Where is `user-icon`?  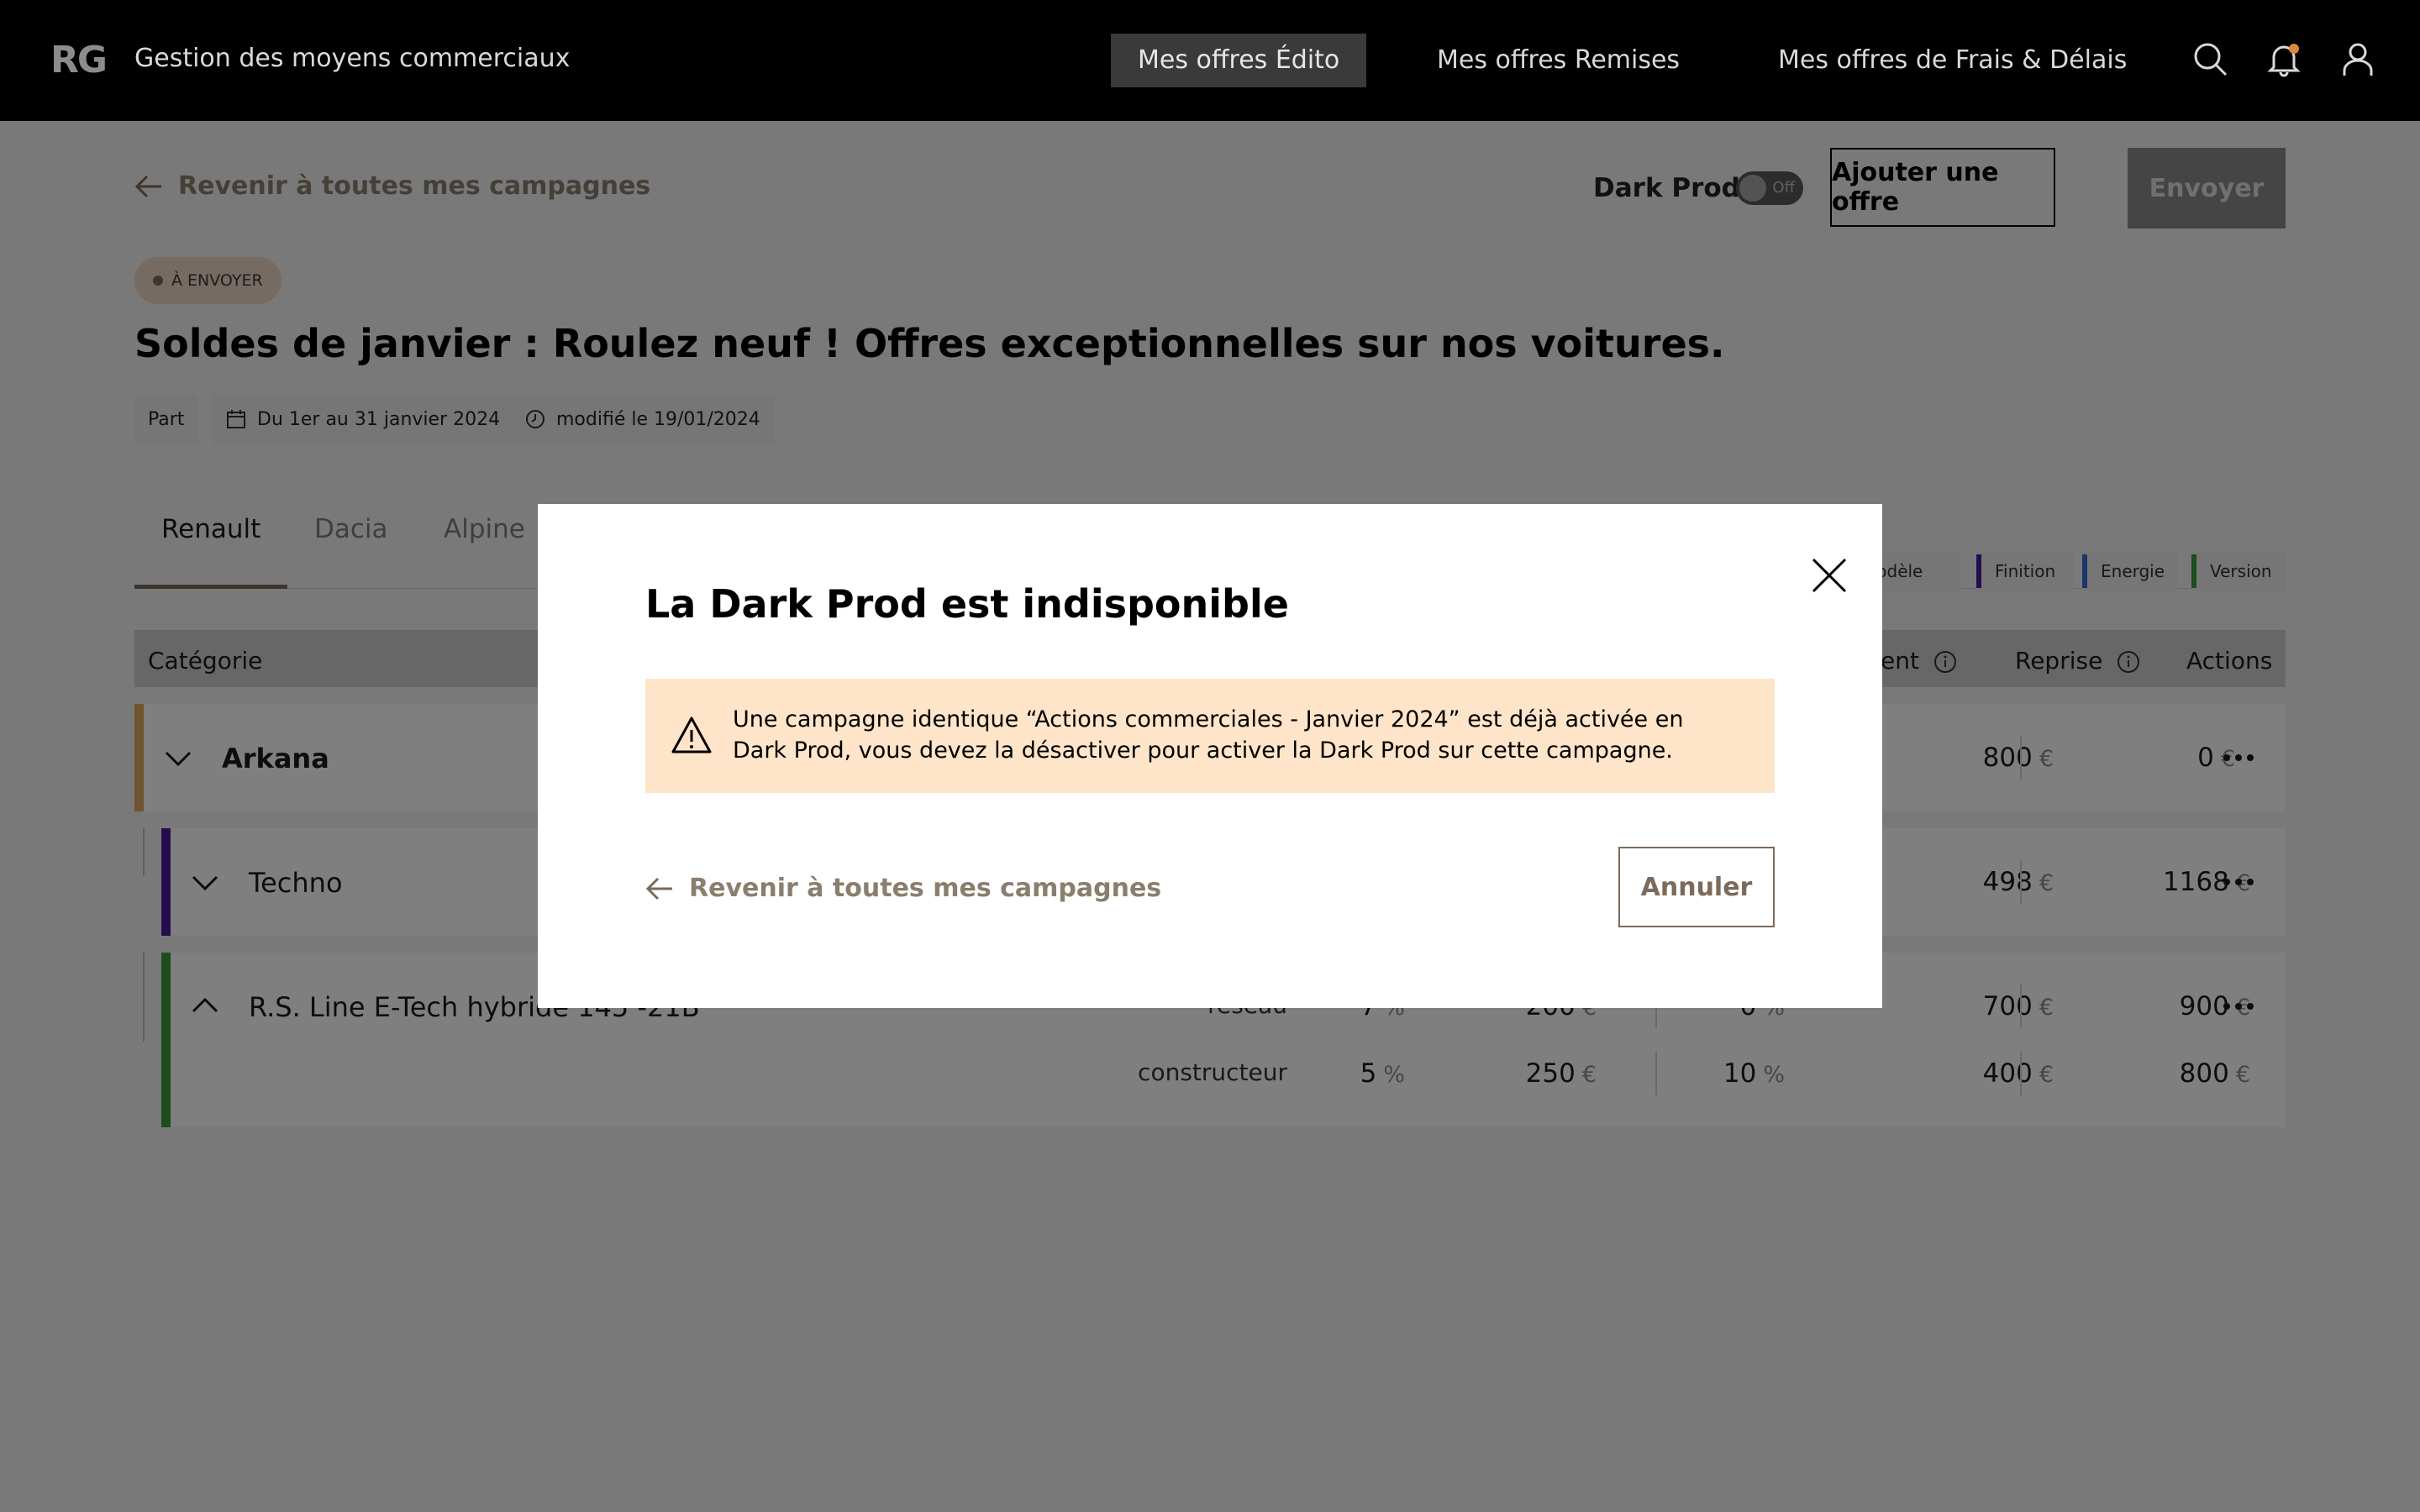
user-icon is located at coordinates (2357, 58).